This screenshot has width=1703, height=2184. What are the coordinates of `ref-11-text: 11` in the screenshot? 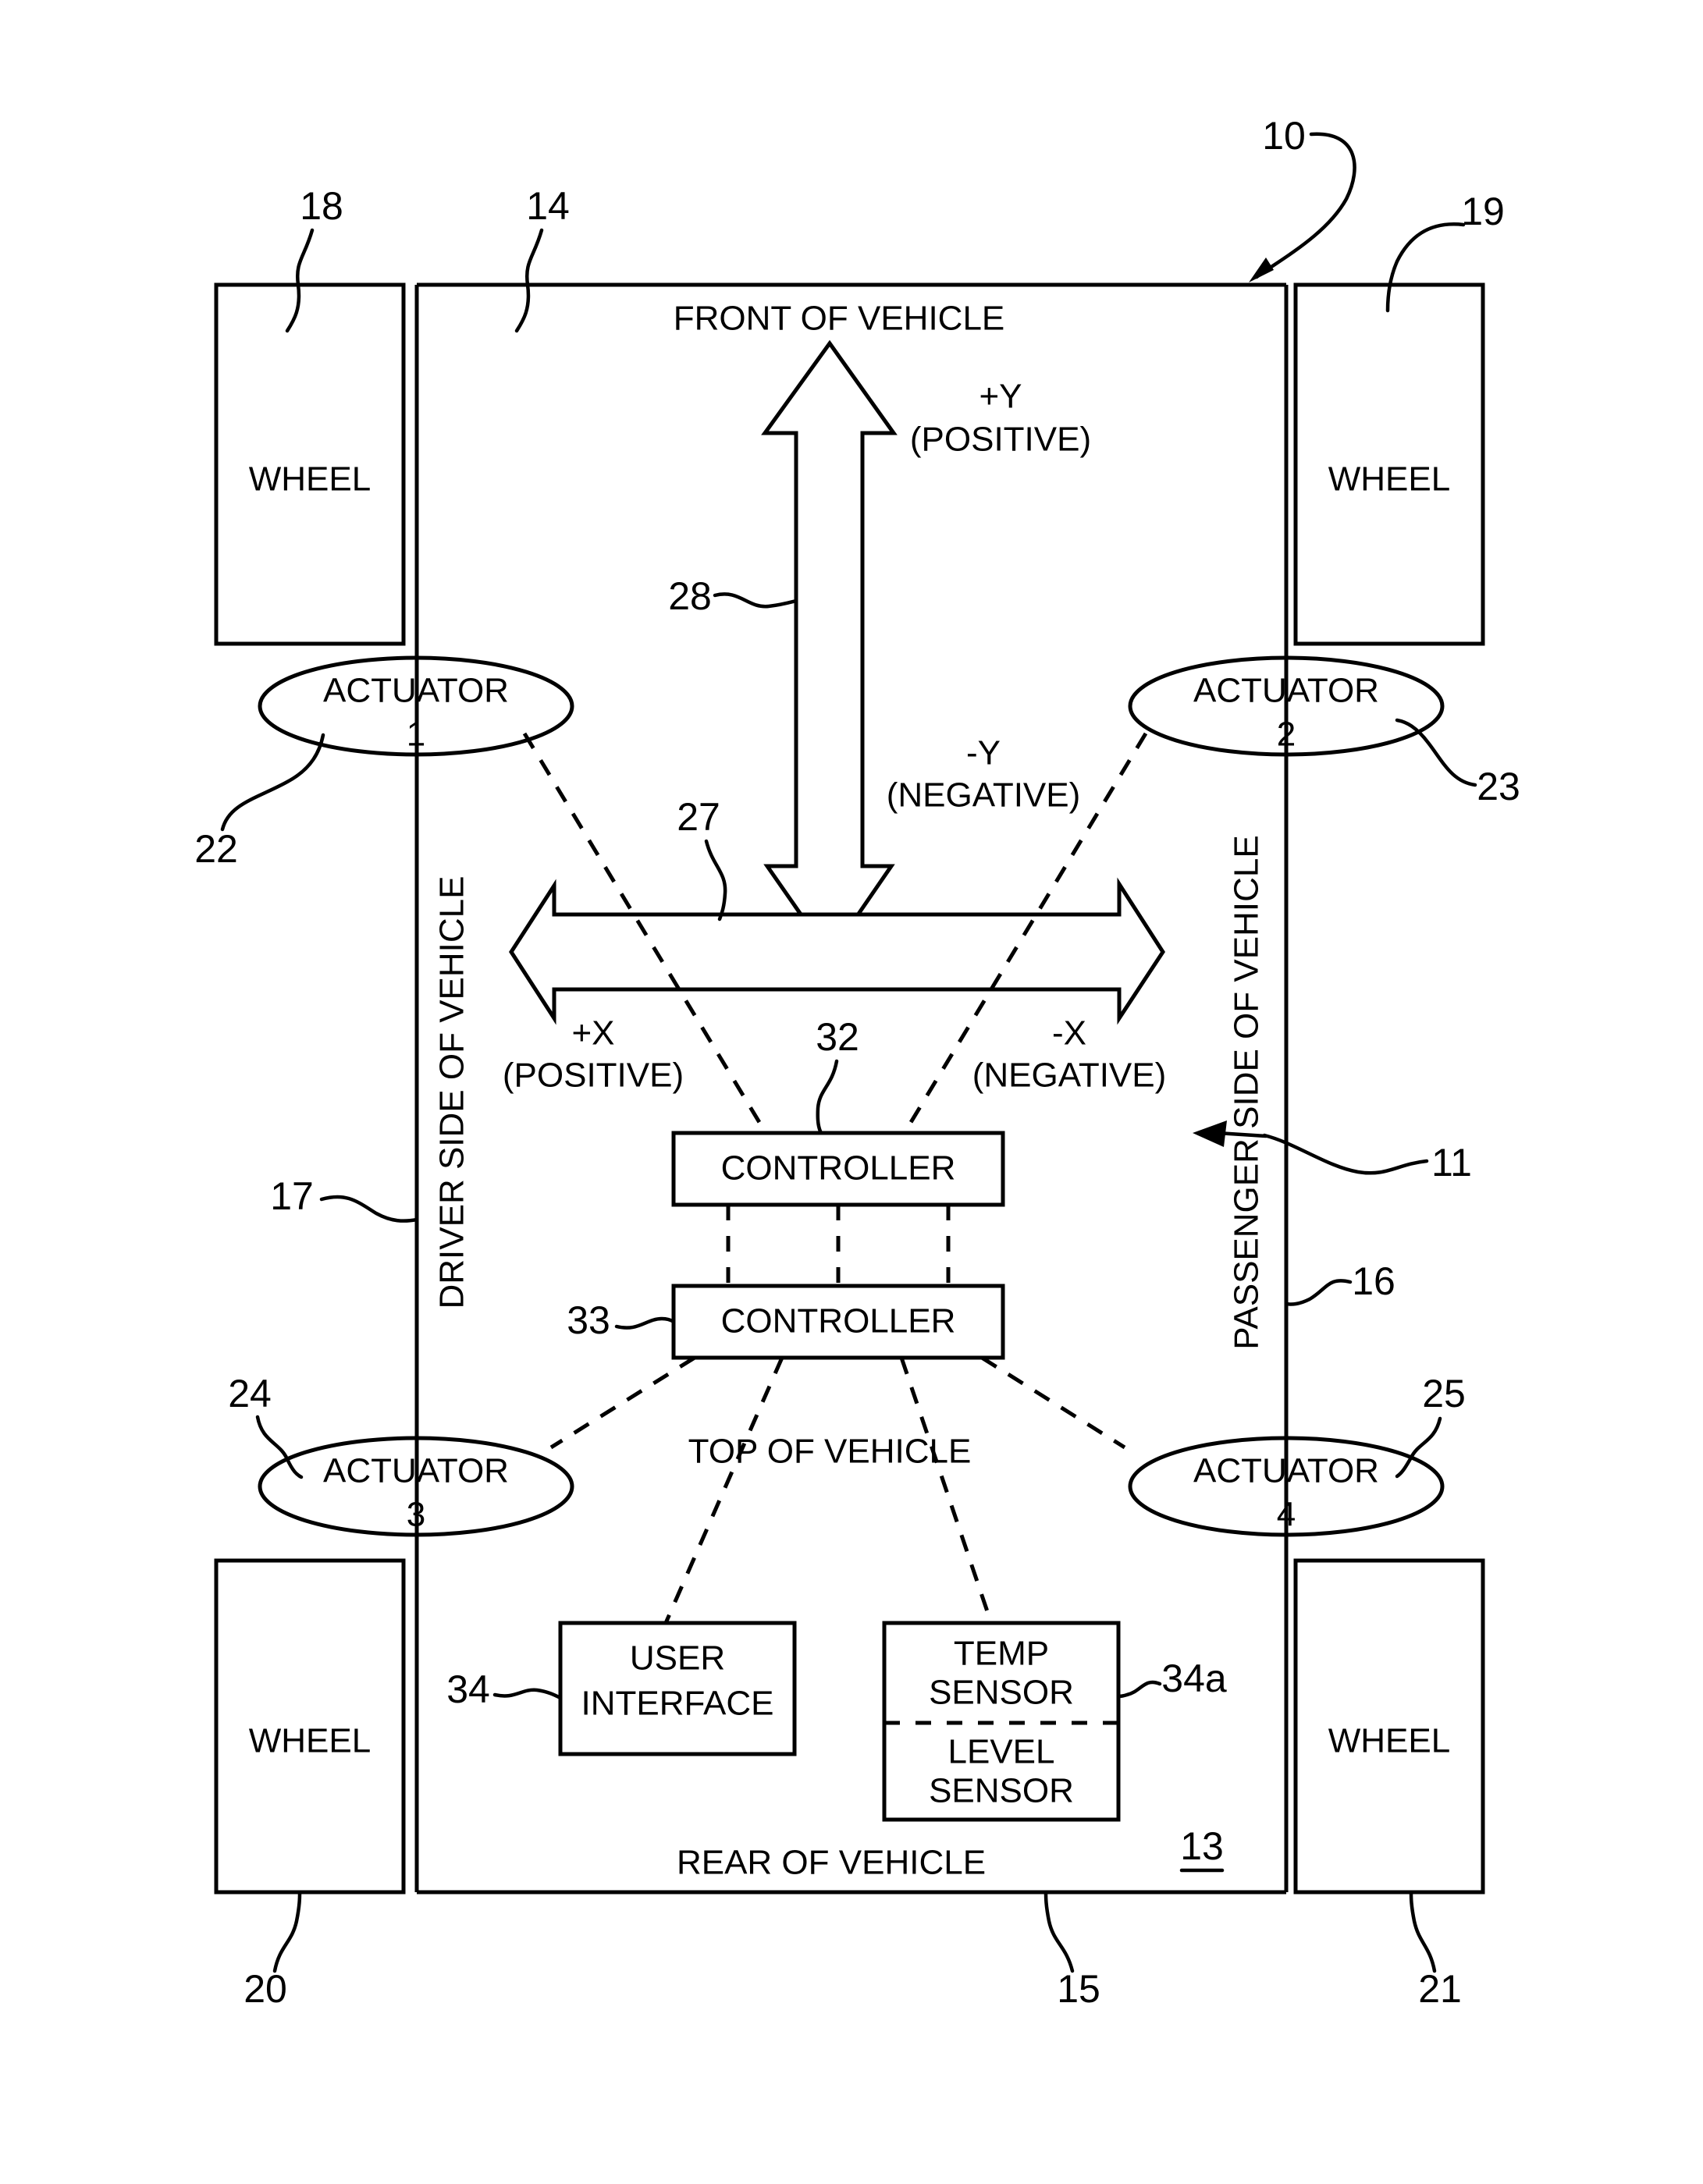 It's located at (1451, 1162).